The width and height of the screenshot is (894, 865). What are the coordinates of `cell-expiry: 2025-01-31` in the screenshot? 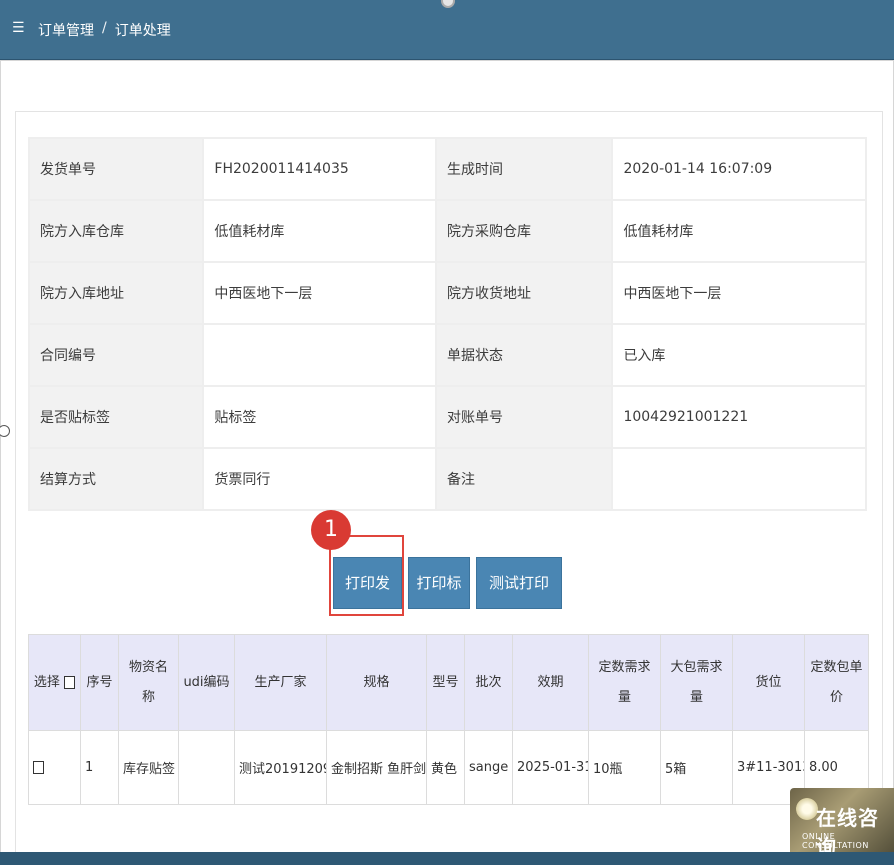 It's located at (550, 767).